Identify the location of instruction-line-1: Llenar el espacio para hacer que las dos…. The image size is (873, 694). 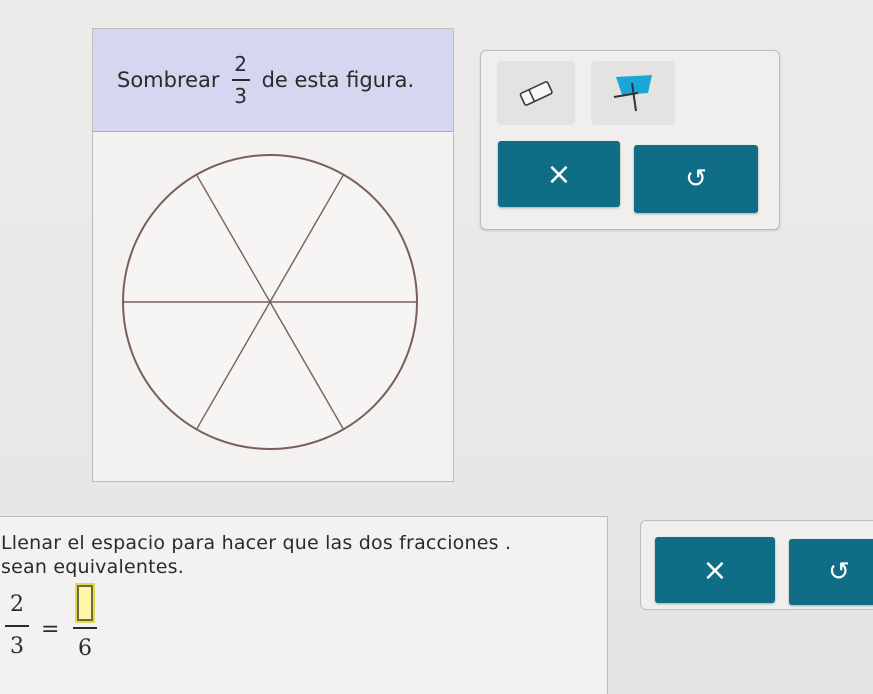
(256, 543).